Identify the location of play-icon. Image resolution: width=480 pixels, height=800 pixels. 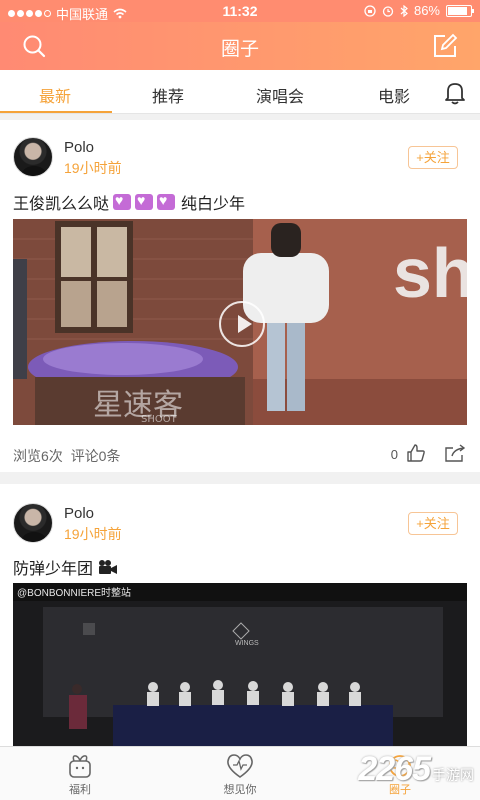
(242, 324).